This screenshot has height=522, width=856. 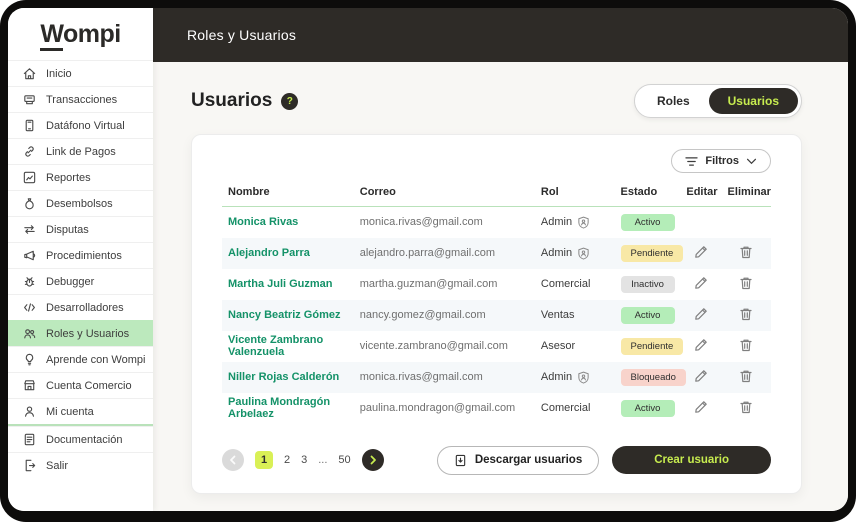 I want to click on sidebar-item-desembolsos: Desembolsos, so click(x=80, y=203).